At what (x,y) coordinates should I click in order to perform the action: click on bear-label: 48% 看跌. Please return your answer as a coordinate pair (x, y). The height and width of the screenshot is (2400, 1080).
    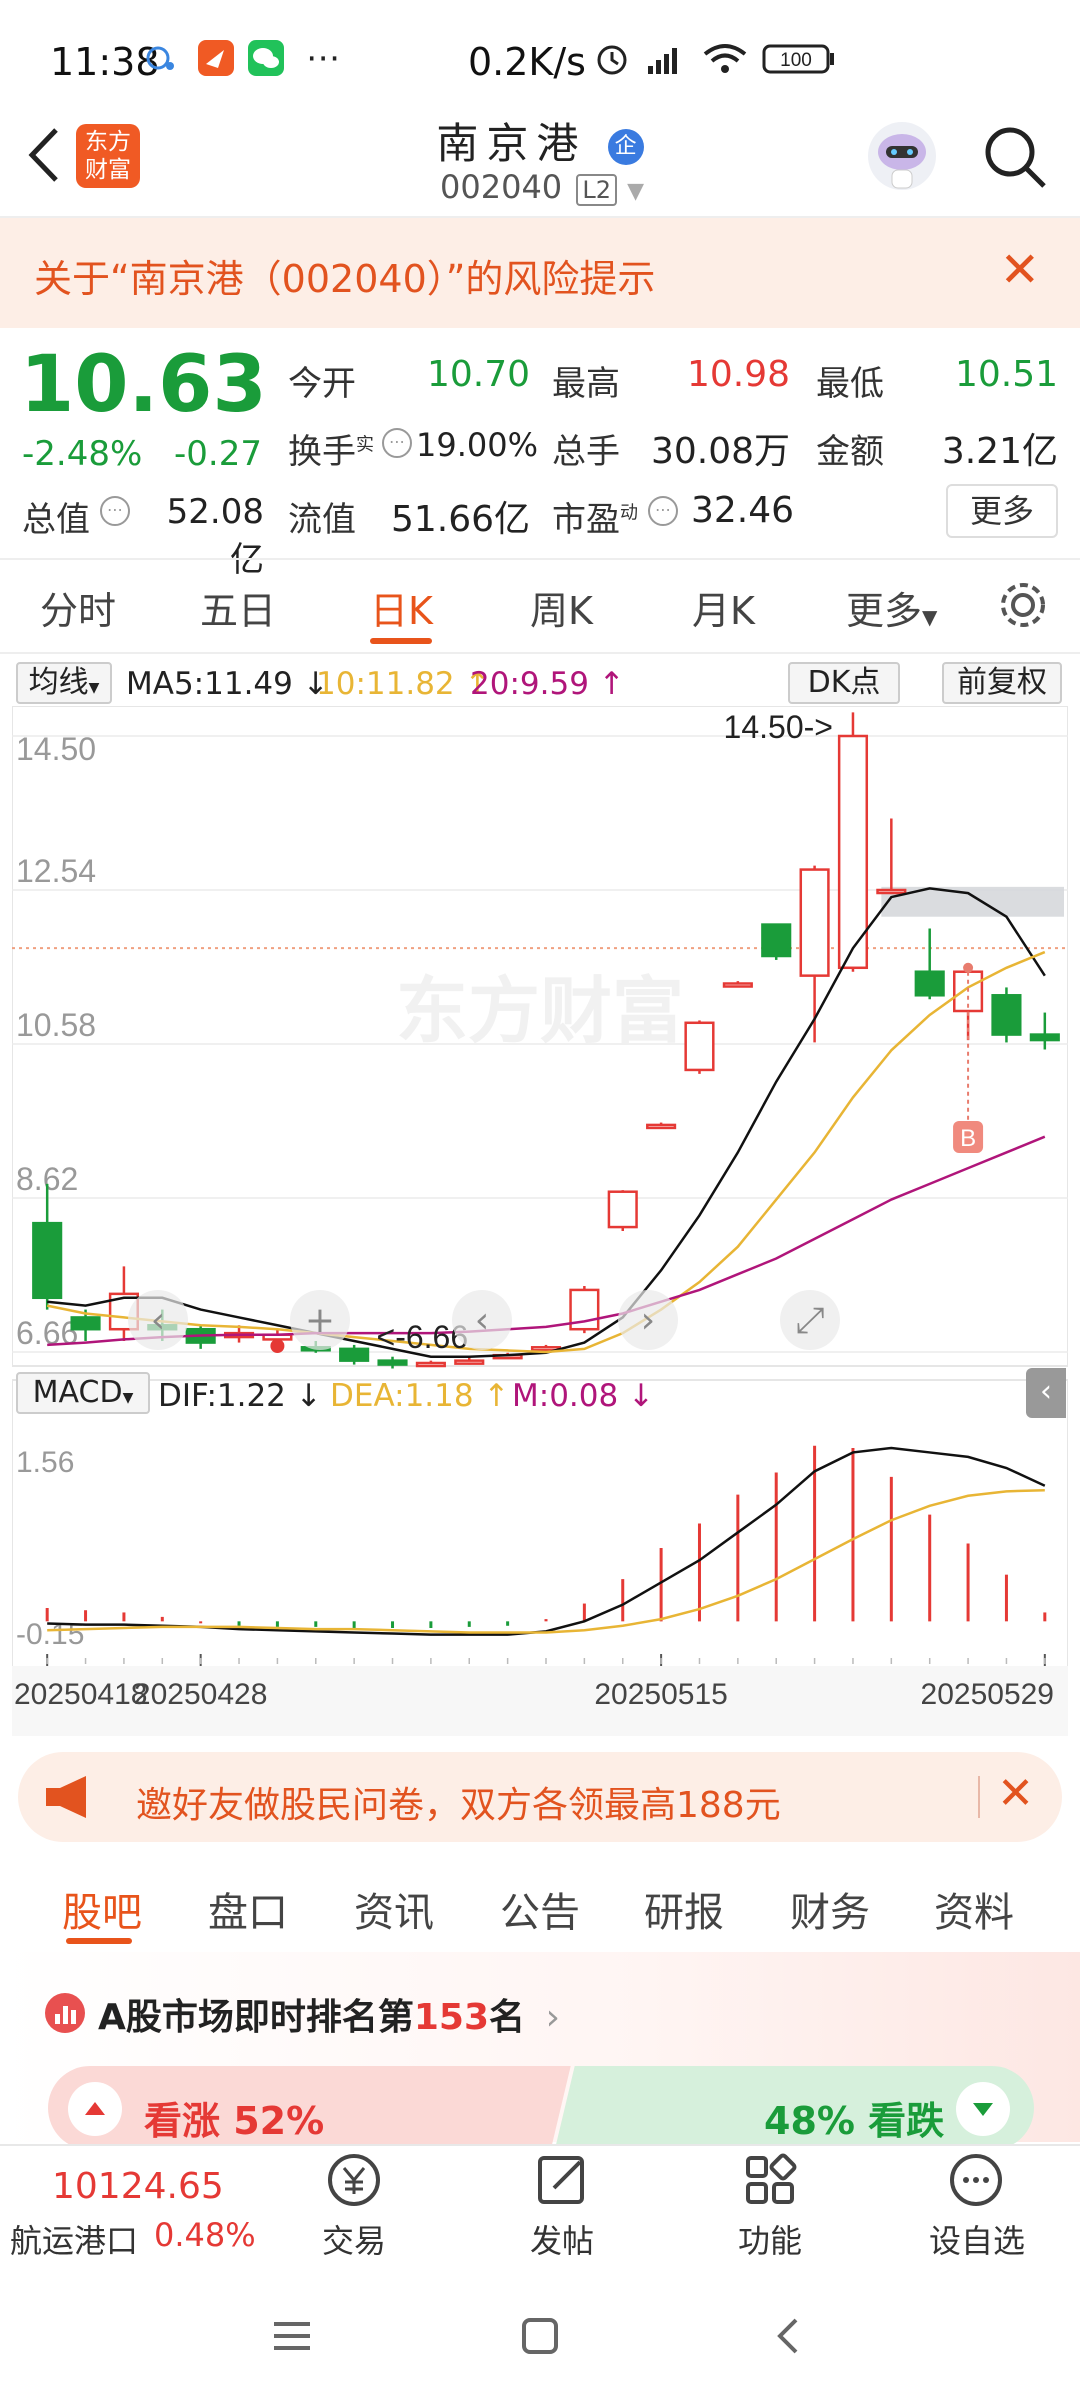
    Looking at the image, I should click on (854, 2117).